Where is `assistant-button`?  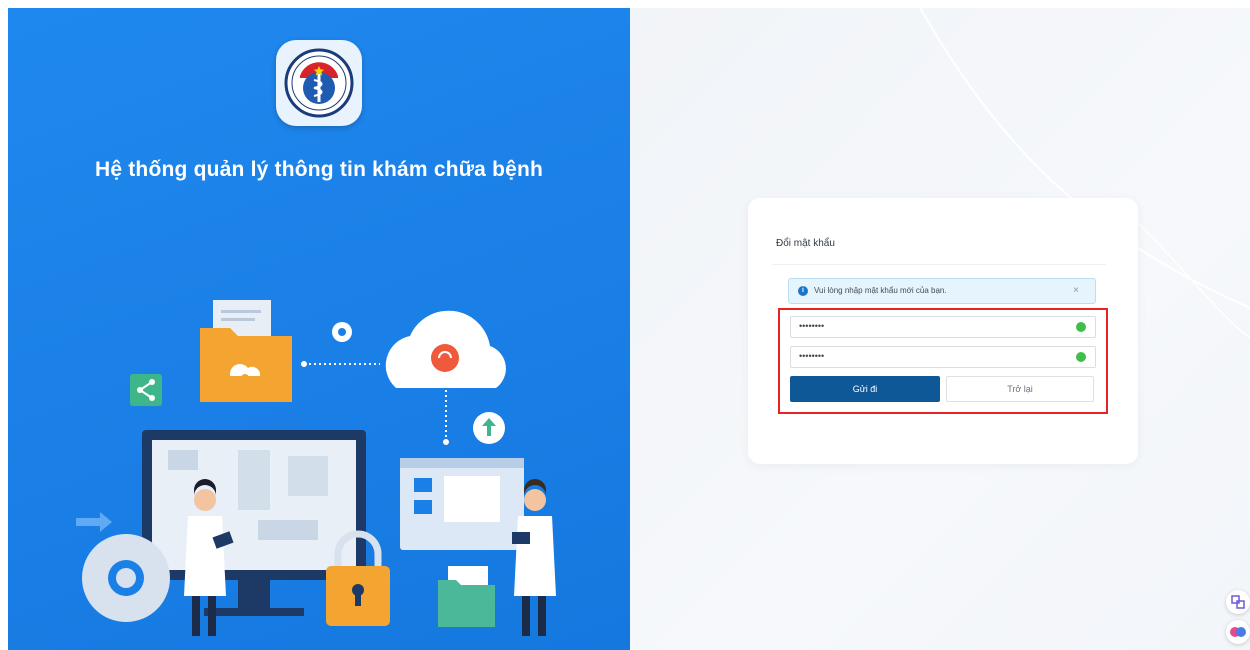
assistant-button is located at coordinates (1238, 632).